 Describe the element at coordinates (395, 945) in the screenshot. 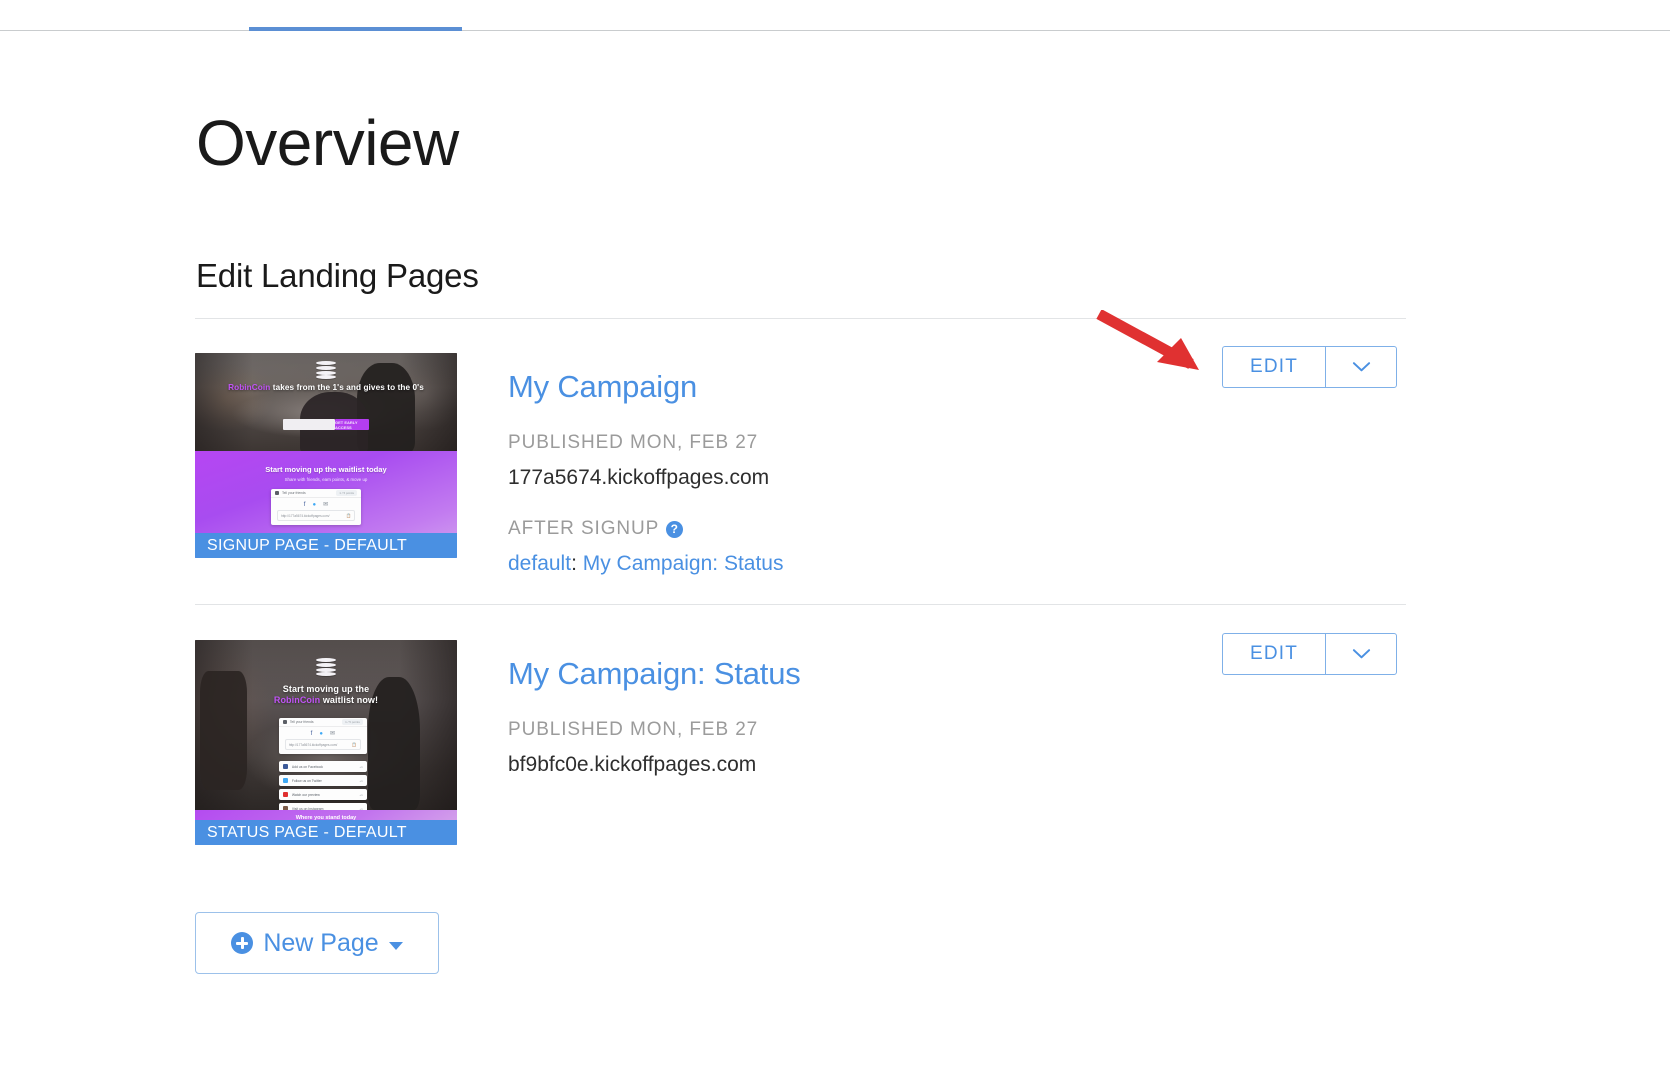

I see `caret-down-icon` at that location.